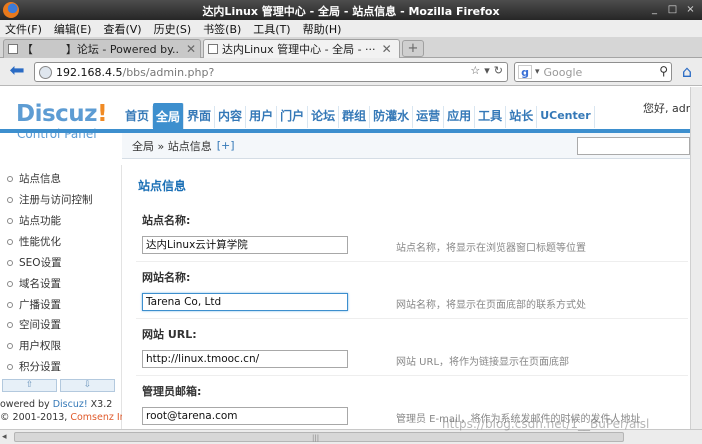 The image size is (702, 444). Describe the element at coordinates (60, 200) in the screenshot. I see `sidebar-item-register-access: 注册与访问控制` at that location.